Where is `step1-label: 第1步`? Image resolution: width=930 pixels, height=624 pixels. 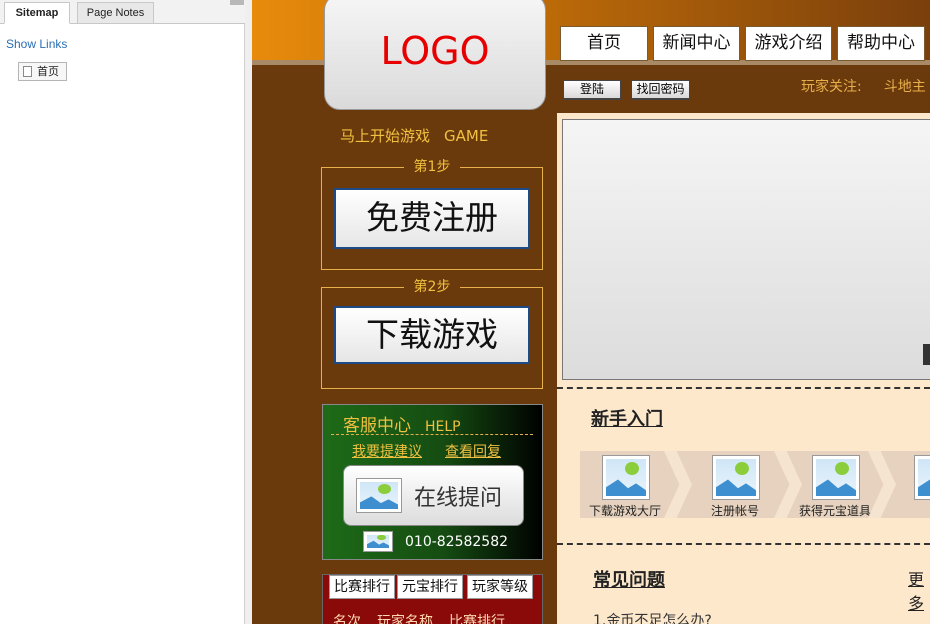 step1-label: 第1步 is located at coordinates (432, 167).